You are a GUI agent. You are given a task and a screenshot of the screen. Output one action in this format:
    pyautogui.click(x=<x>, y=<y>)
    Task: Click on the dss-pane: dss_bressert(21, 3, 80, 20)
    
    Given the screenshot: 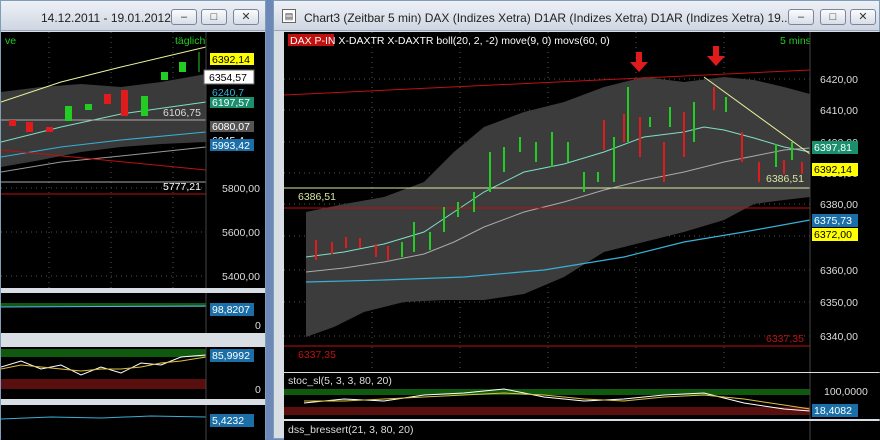 What is the action you would take?
    pyautogui.click(x=582, y=430)
    